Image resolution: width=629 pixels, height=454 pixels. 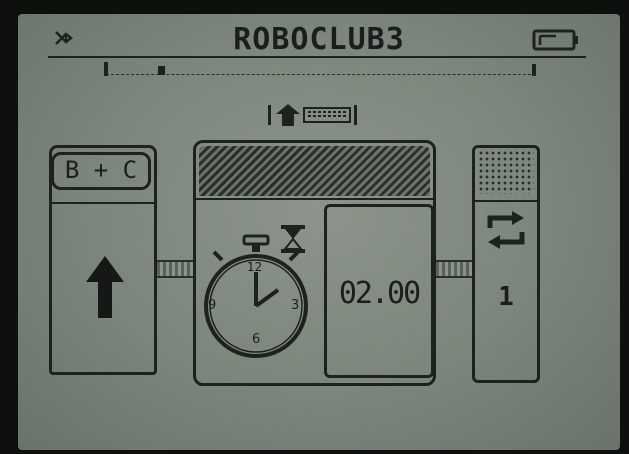 I want to click on loop-icon, so click(x=506, y=230).